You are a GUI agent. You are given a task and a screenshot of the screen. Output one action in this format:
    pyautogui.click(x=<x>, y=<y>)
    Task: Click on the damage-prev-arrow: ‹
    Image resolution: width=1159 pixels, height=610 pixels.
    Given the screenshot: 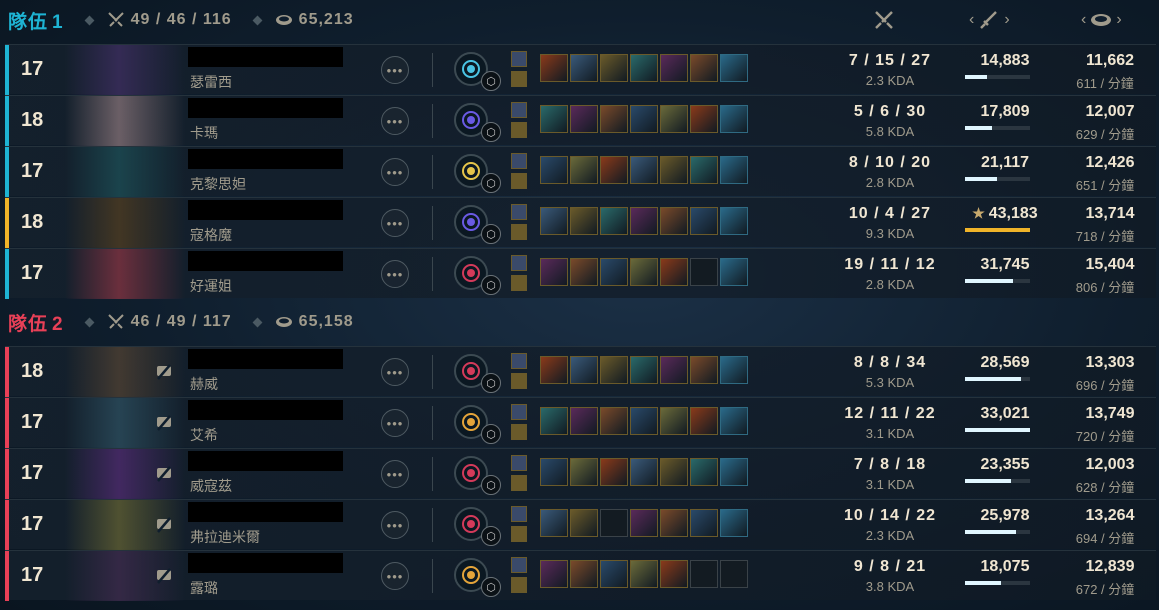 What is the action you would take?
    pyautogui.click(x=971, y=20)
    